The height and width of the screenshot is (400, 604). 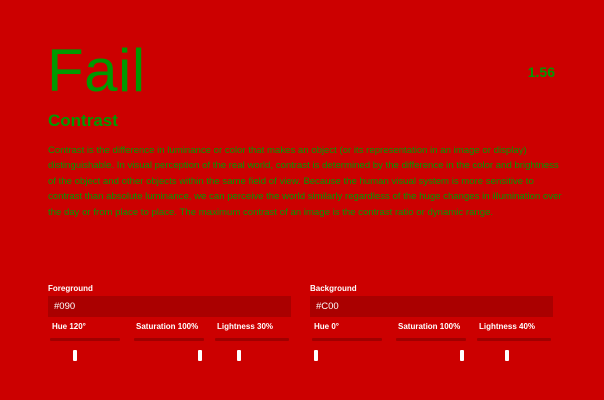 What do you see at coordinates (74, 355) in the screenshot?
I see `foreground-hue-thumb` at bounding box center [74, 355].